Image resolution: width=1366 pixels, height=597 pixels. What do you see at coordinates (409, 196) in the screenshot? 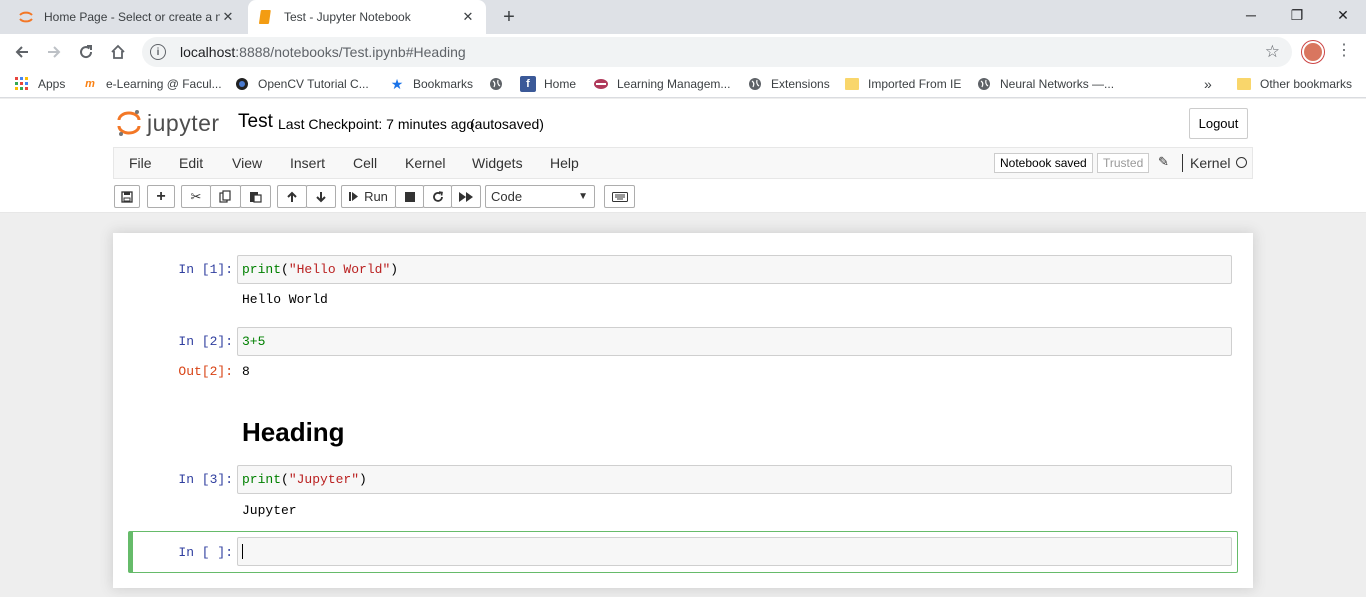
I see `interrupt-kernel-button` at bounding box center [409, 196].